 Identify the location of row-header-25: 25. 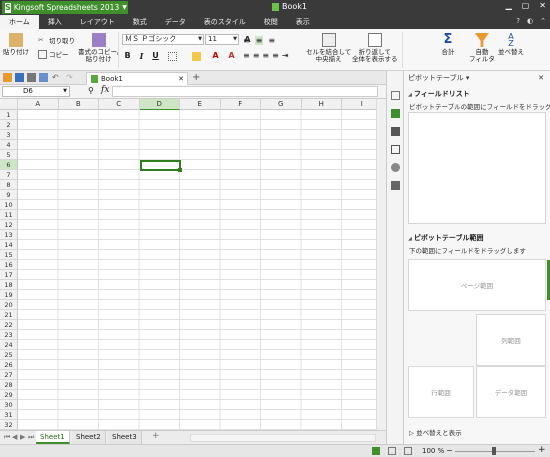
(9, 355).